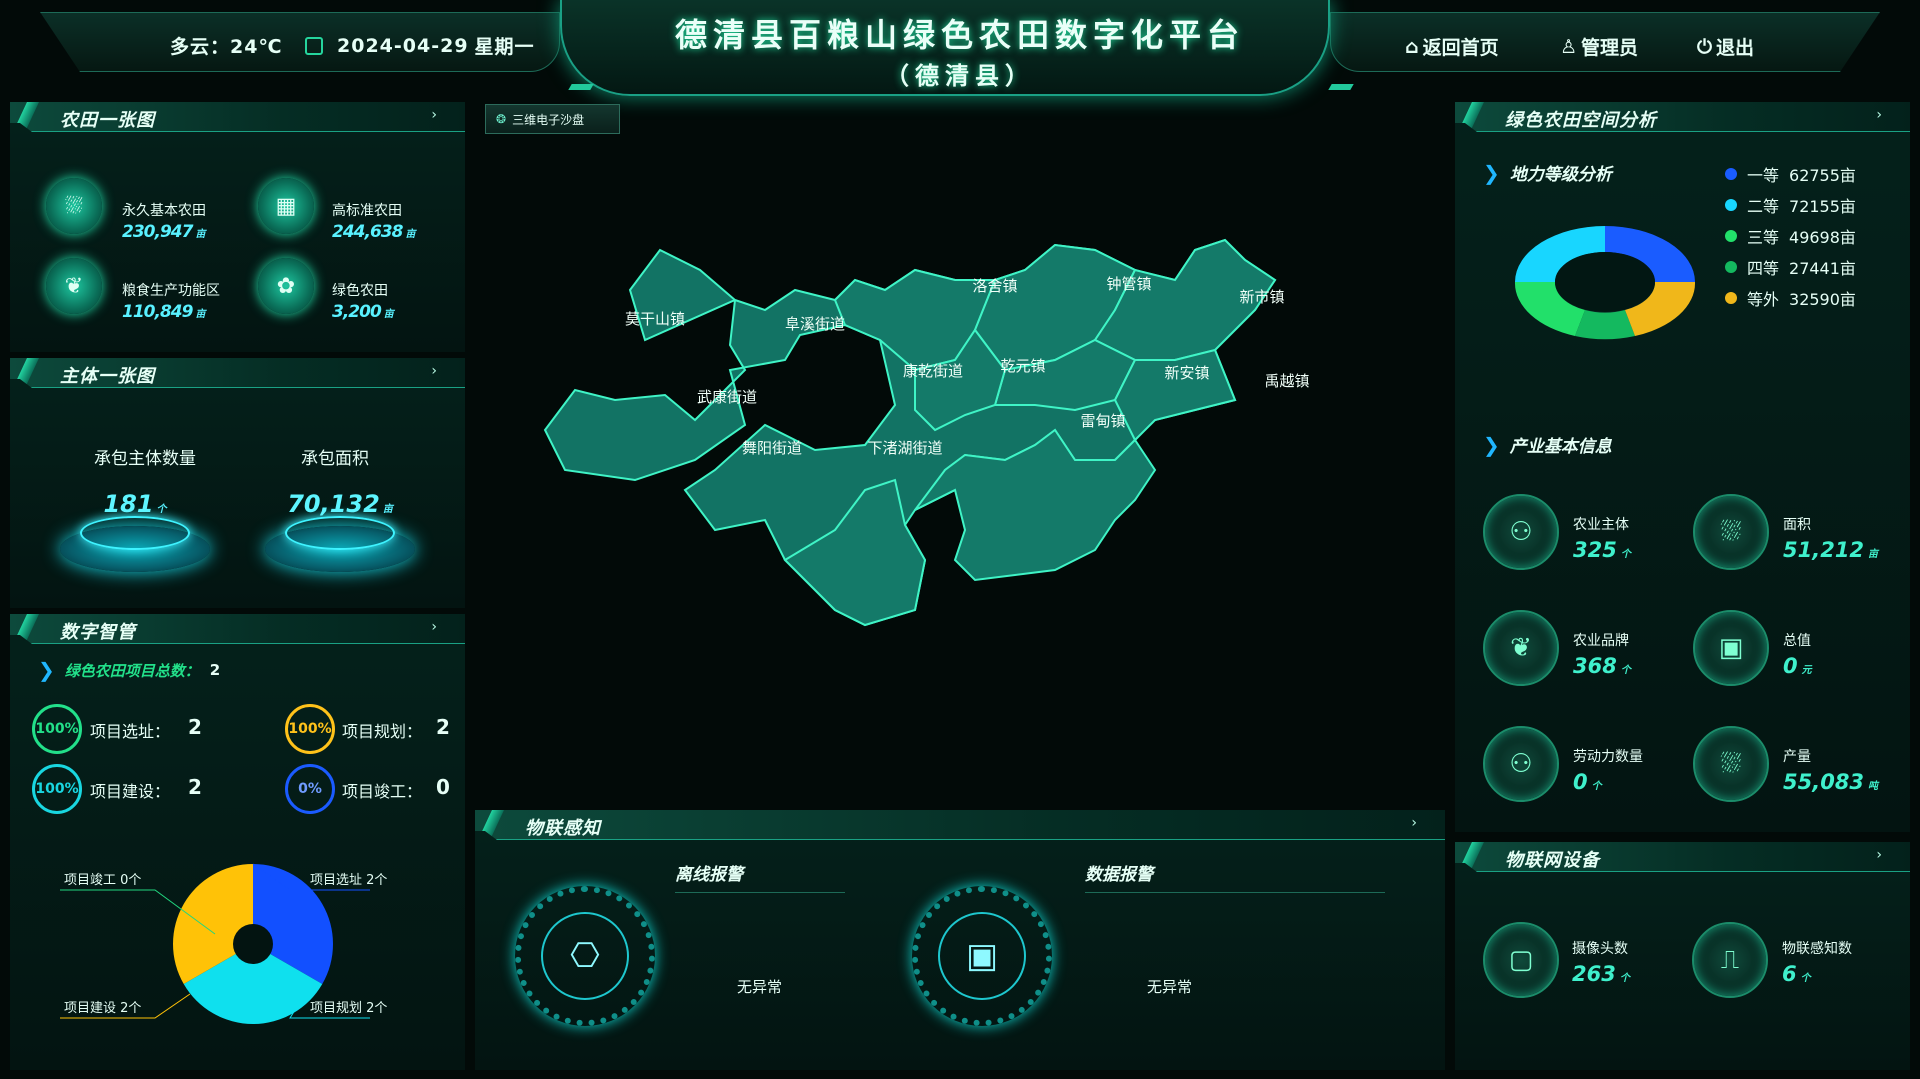 The width and height of the screenshot is (1920, 1079). Describe the element at coordinates (314, 45) in the screenshot. I see `calendar-icon` at that location.